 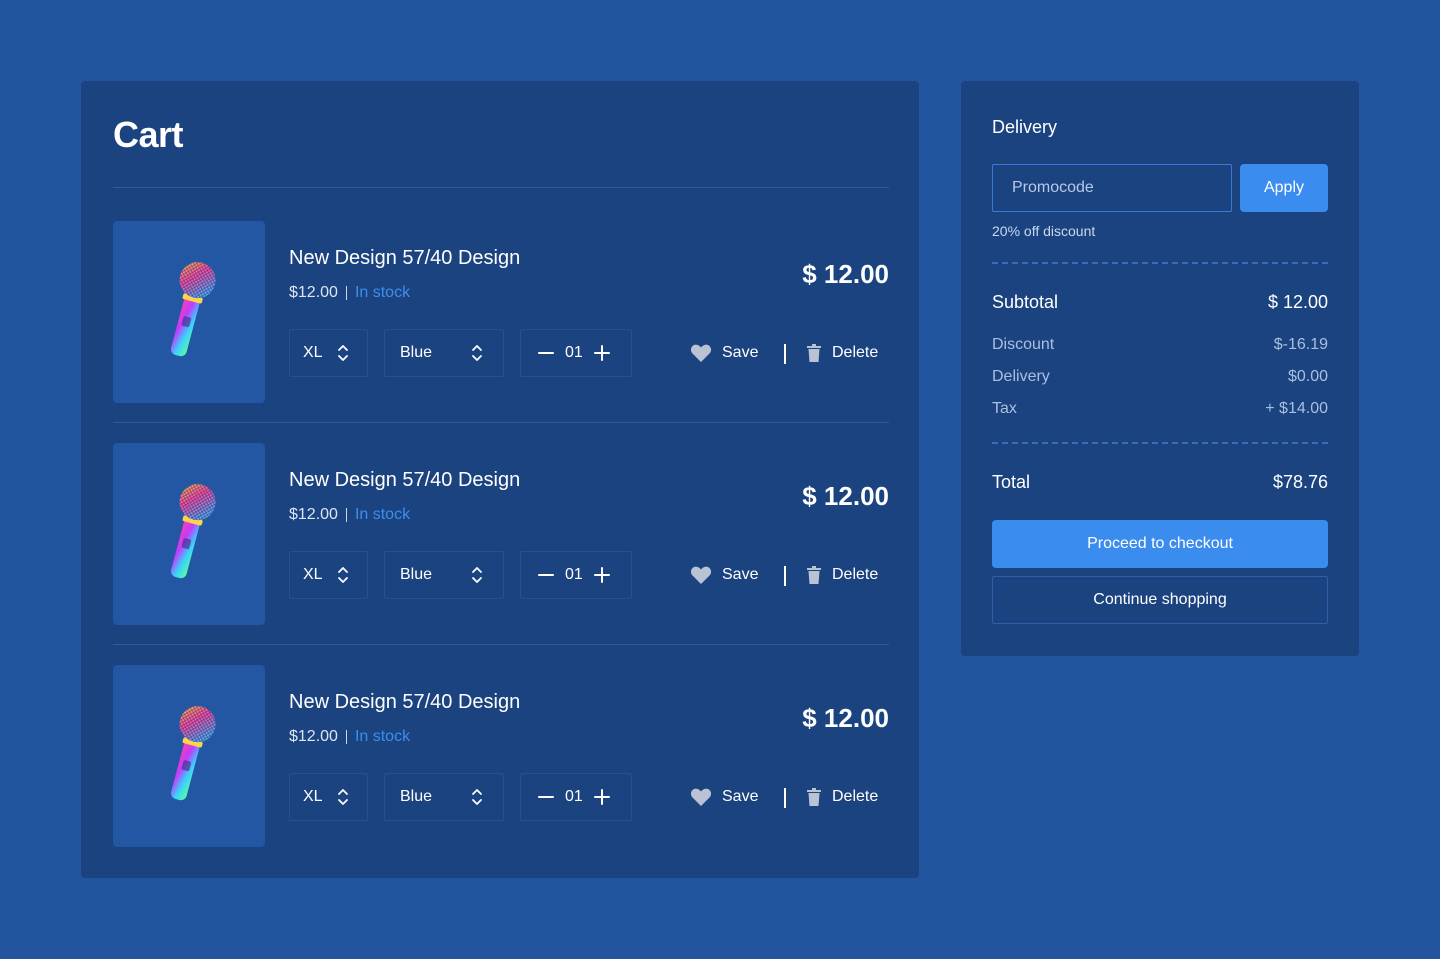 What do you see at coordinates (1160, 600) in the screenshot?
I see `continue-shopping-button: Continue shopping` at bounding box center [1160, 600].